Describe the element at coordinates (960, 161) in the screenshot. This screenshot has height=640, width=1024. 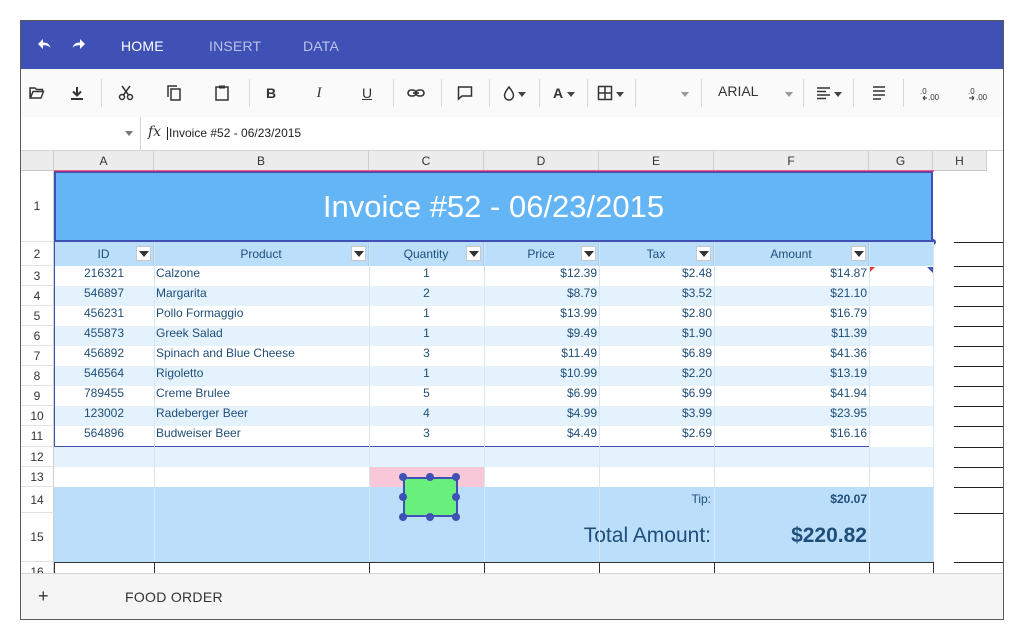
I see `column-header-h: H` at that location.